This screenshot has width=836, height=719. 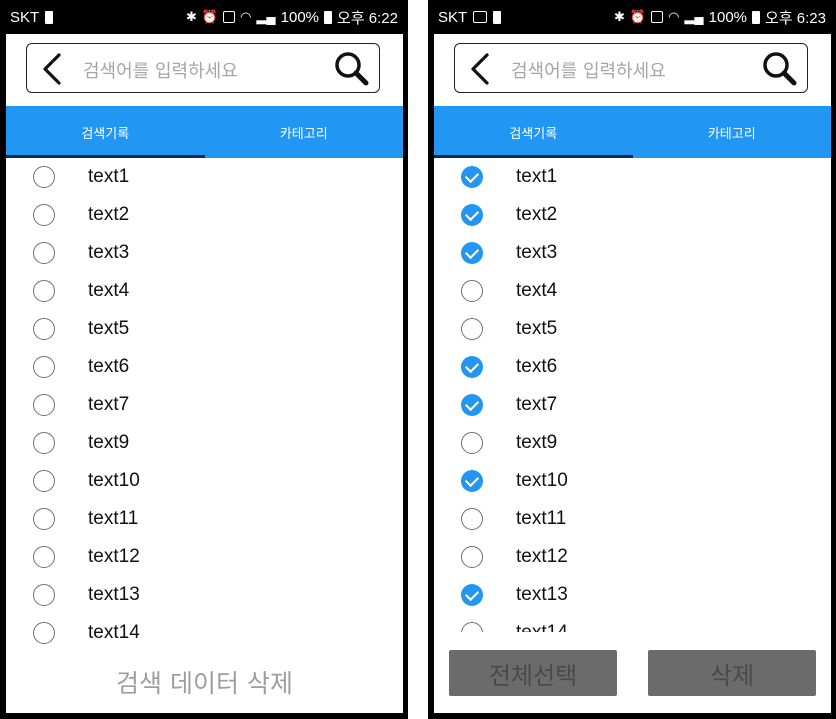 I want to click on delete-button: 삭제, so click(x=732, y=673).